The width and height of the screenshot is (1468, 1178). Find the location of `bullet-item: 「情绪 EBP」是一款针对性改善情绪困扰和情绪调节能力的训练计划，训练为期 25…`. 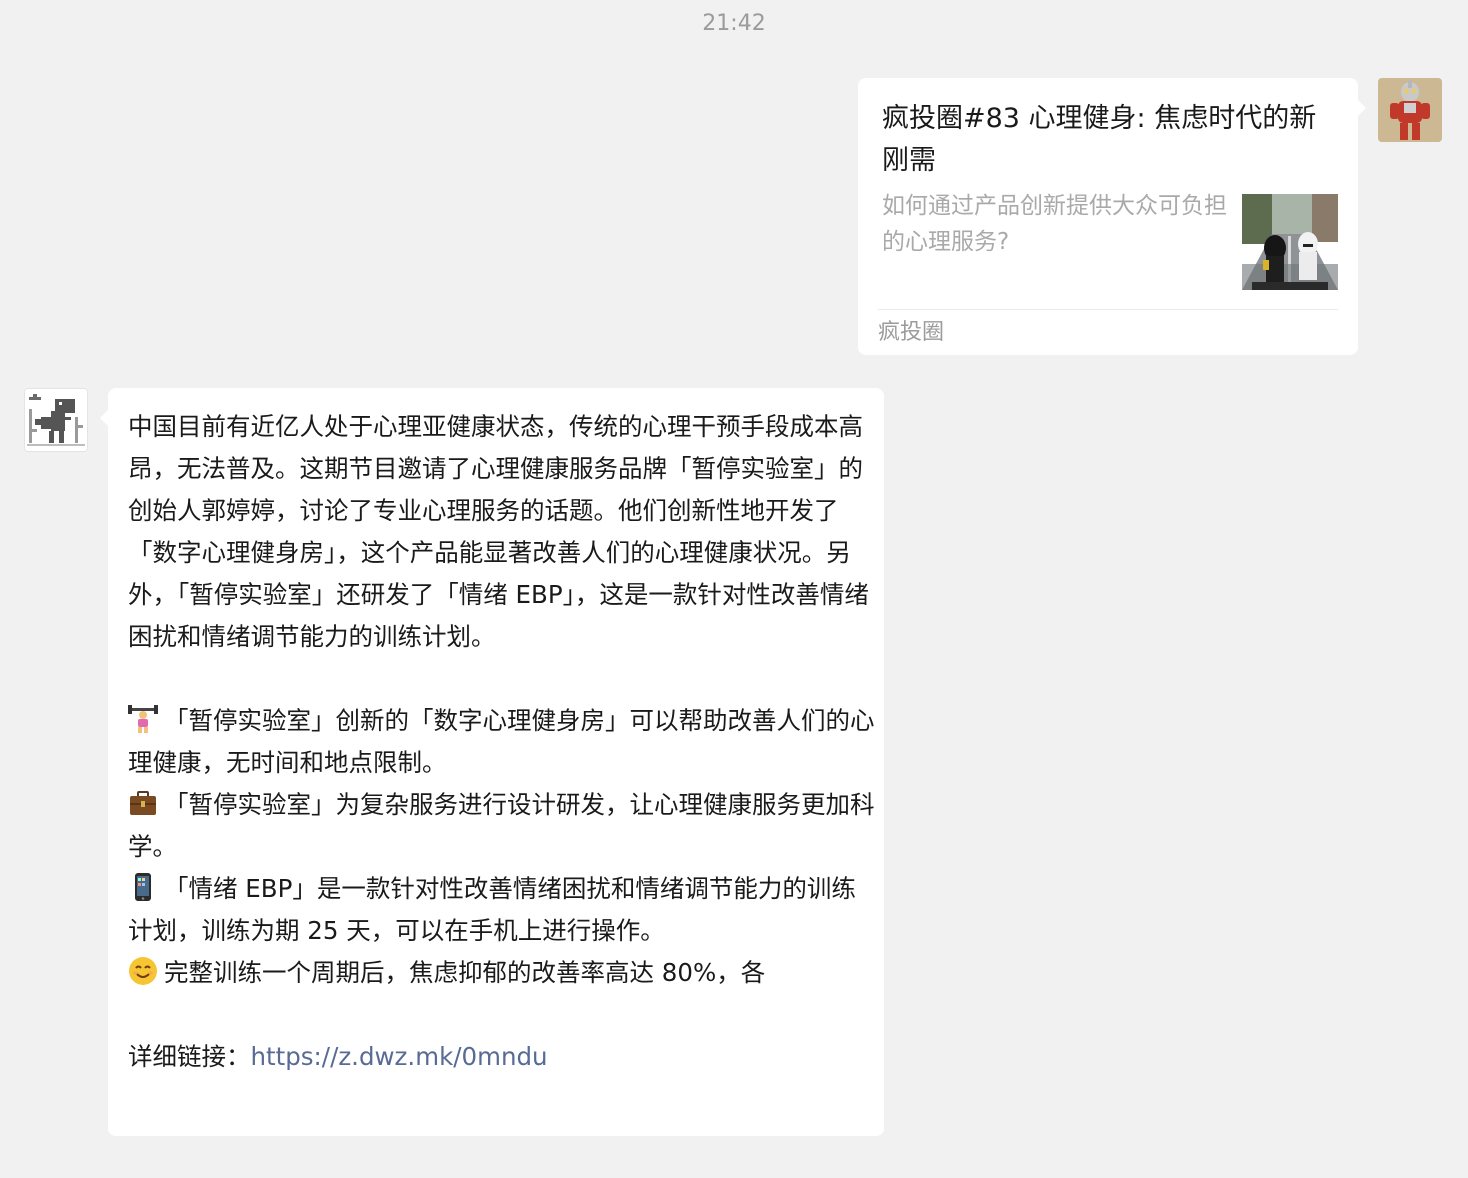

bullet-item: 「情绪 EBP」是一款针对性改善情绪困扰和情绪调节能力的训练计划，训练为期 25… is located at coordinates (502, 910).